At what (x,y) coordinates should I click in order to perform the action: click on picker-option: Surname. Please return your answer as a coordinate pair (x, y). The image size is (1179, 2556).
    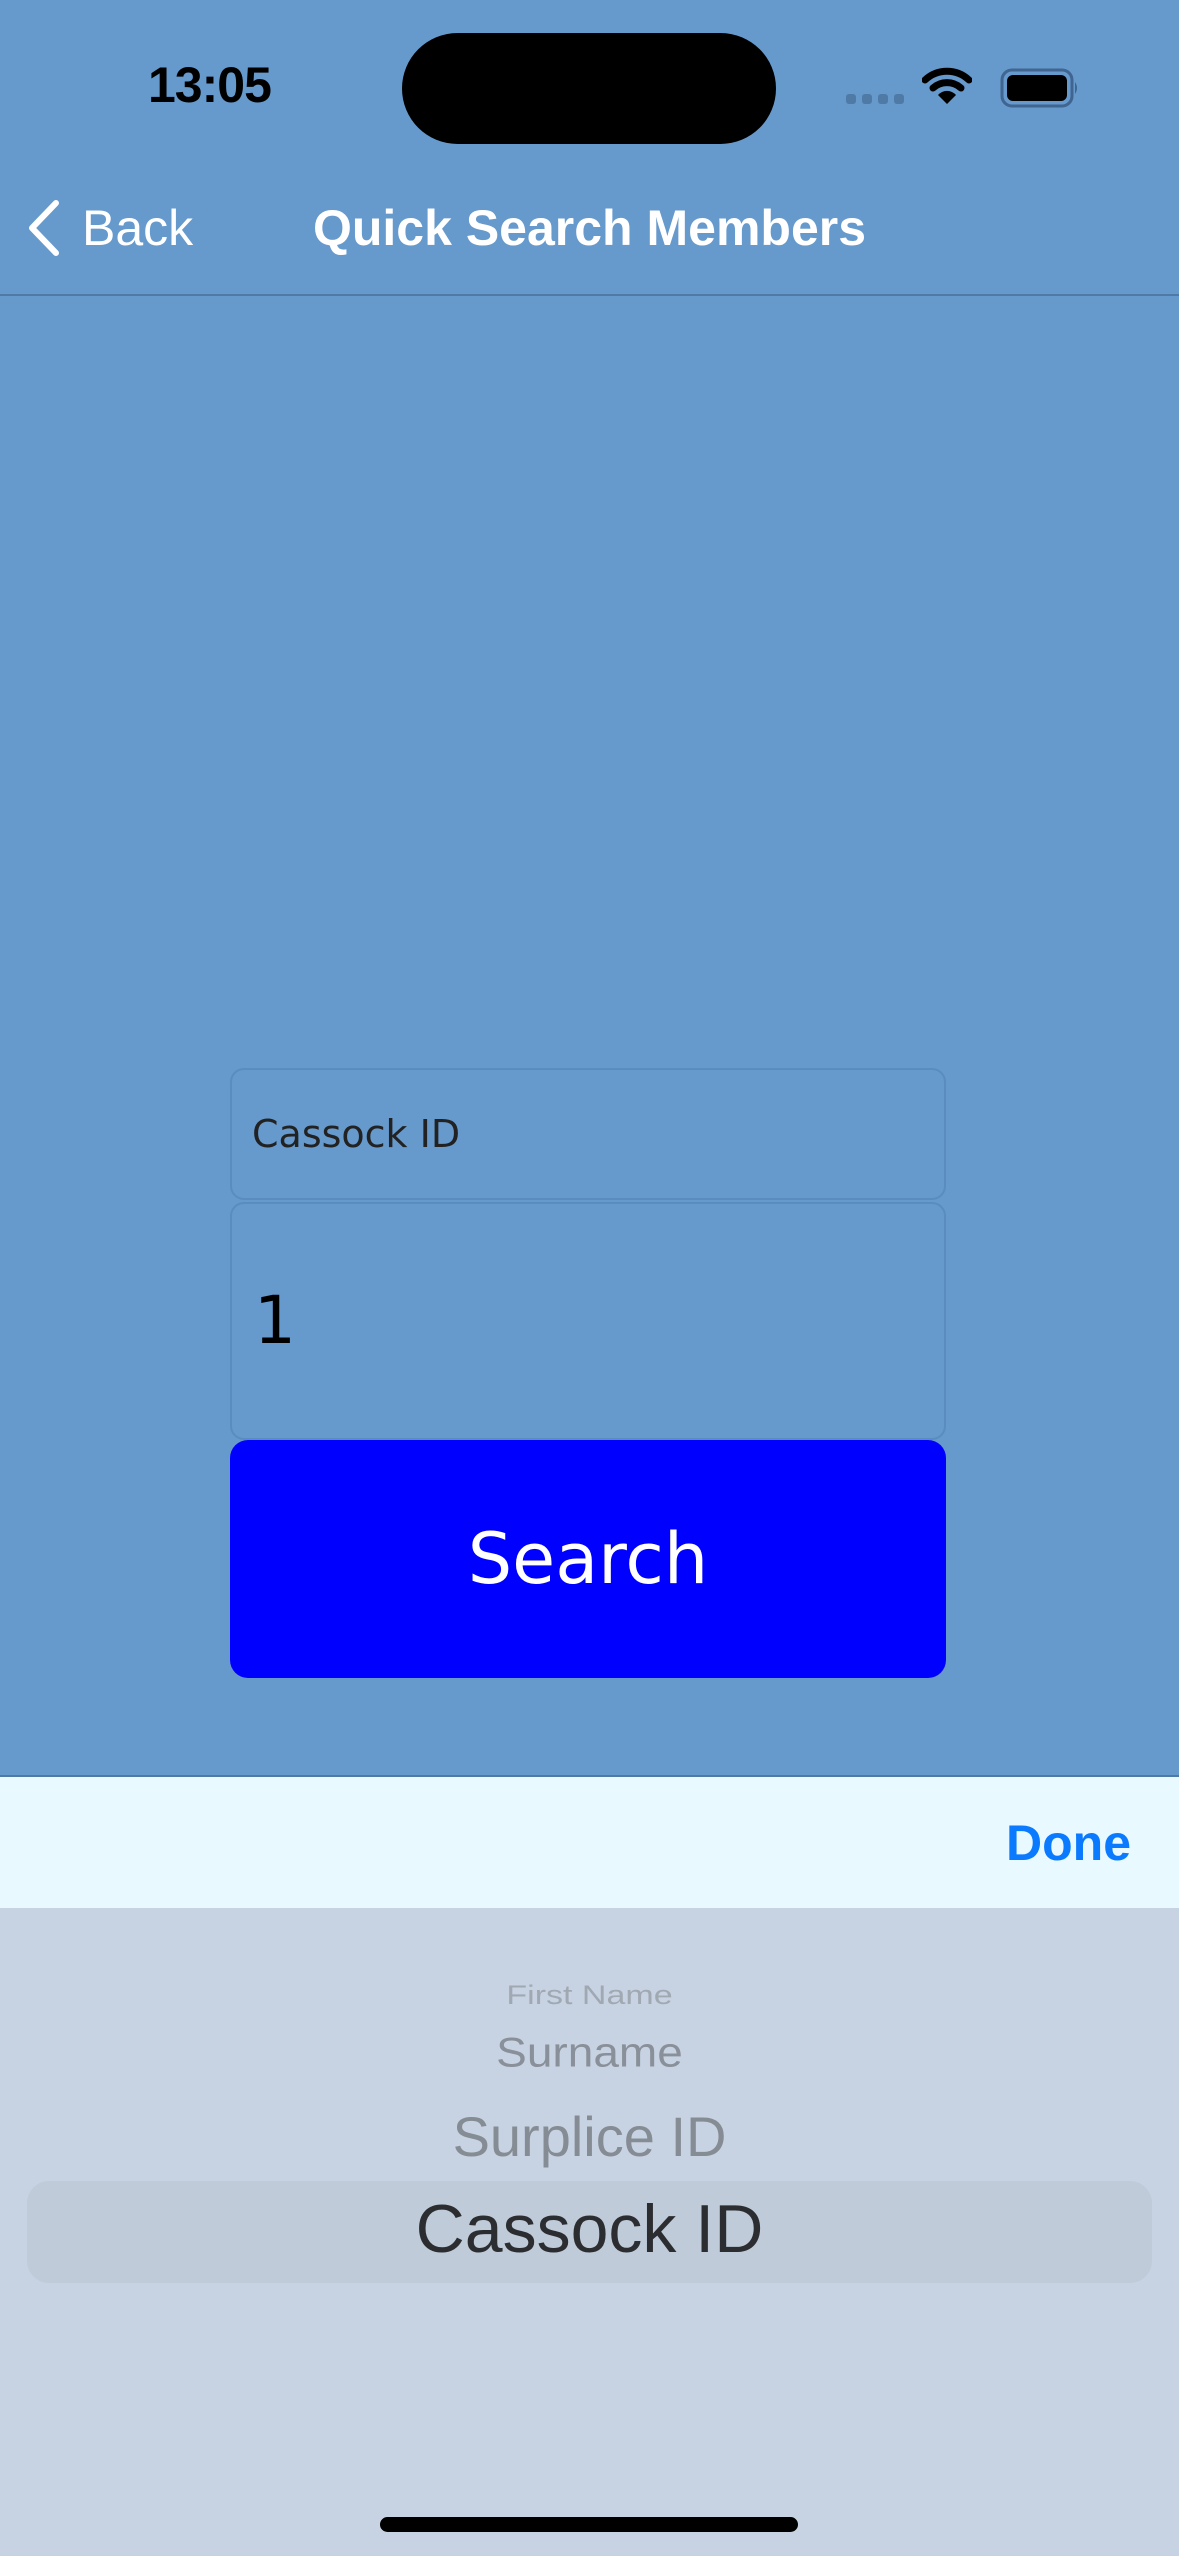
    Looking at the image, I should click on (589, 2052).